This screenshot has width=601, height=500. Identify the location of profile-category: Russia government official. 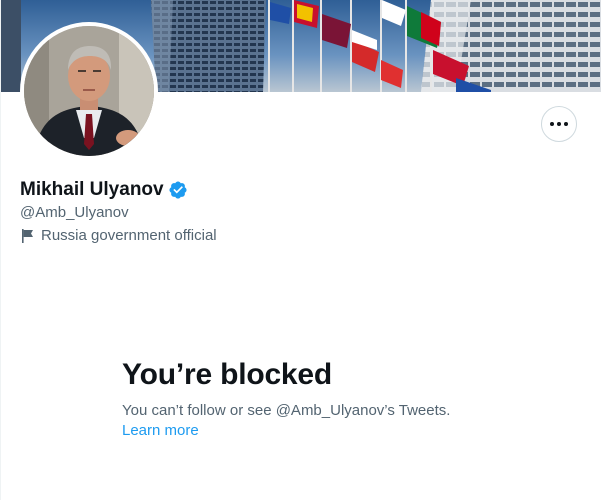
(118, 236).